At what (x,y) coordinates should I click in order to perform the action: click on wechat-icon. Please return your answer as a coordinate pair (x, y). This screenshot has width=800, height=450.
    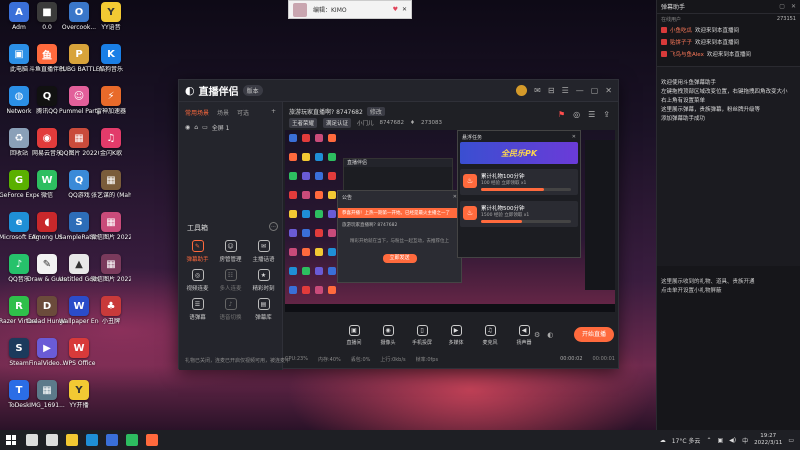
    Looking at the image, I should click on (132, 440).